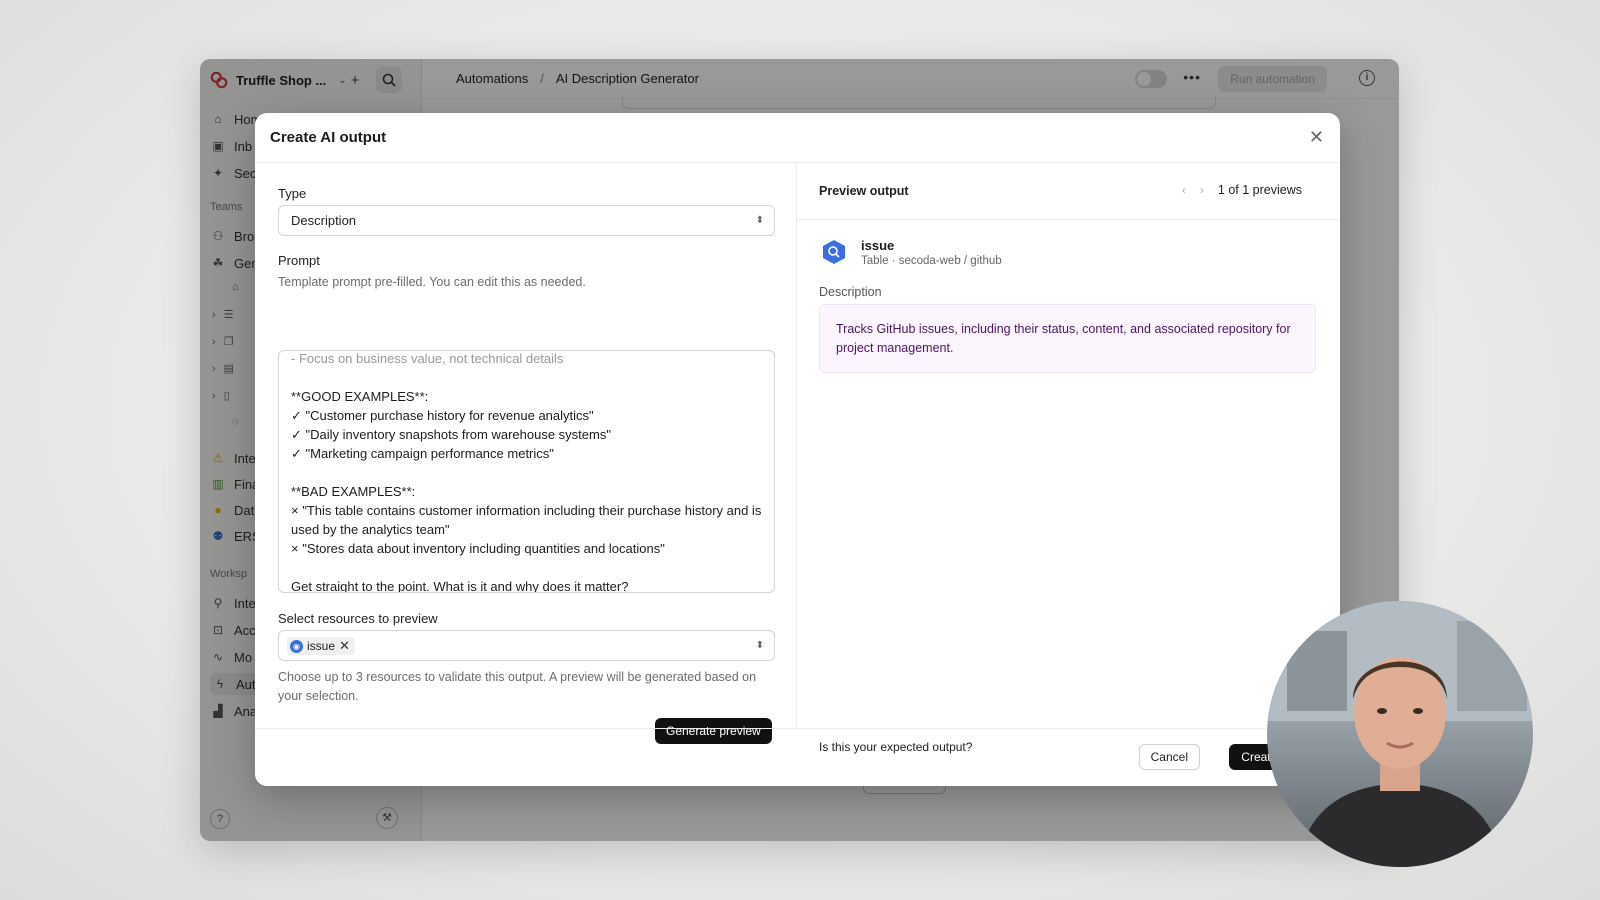  I want to click on chevron-left-icon: ‹, so click(1184, 190).